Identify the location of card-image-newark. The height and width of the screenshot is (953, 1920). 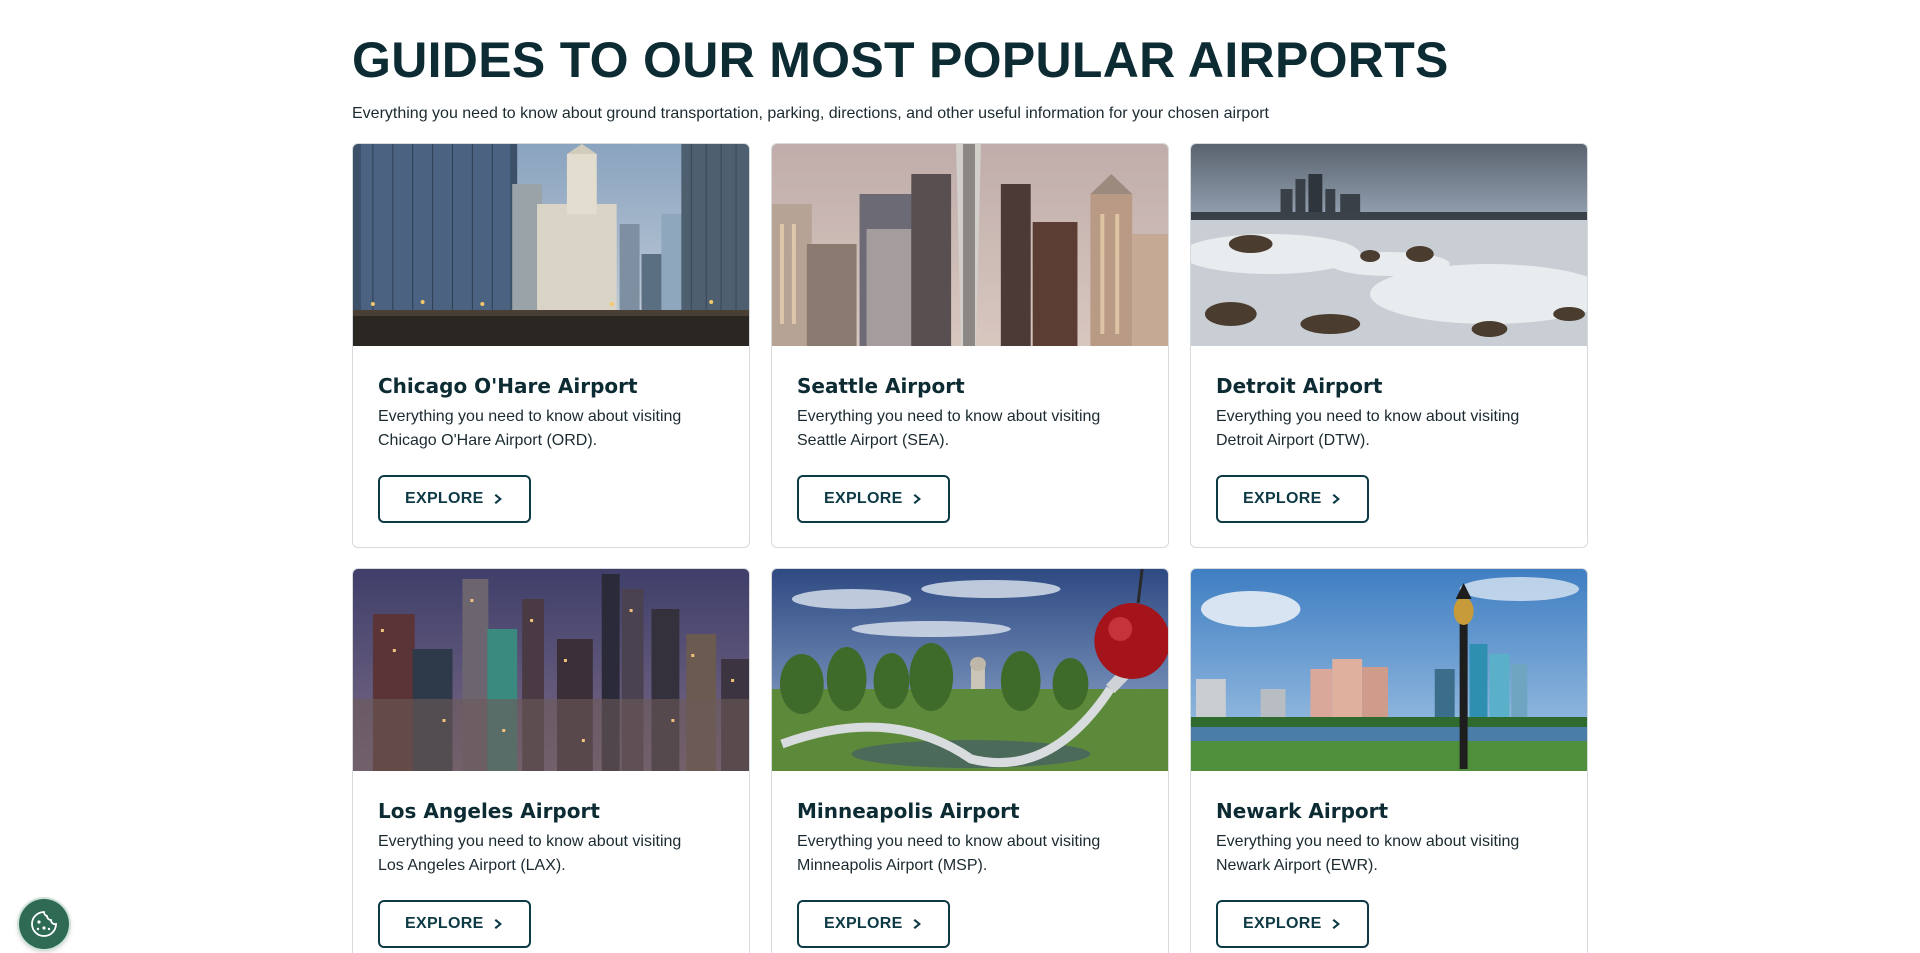
(1389, 670).